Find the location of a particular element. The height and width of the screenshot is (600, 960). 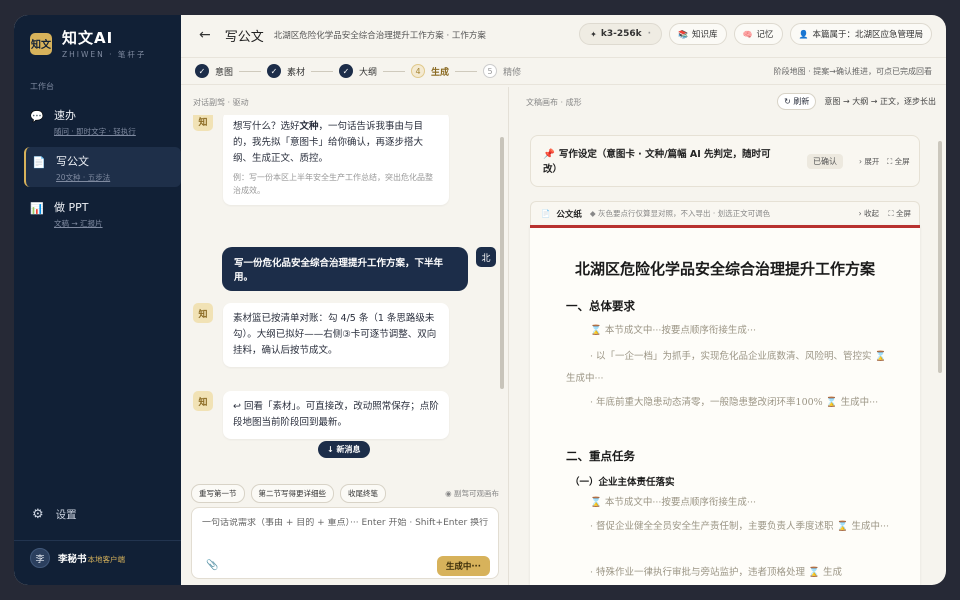

document-title: 北湖区危险化学品安全综合治理提升工作方案 is located at coordinates (724, 269).